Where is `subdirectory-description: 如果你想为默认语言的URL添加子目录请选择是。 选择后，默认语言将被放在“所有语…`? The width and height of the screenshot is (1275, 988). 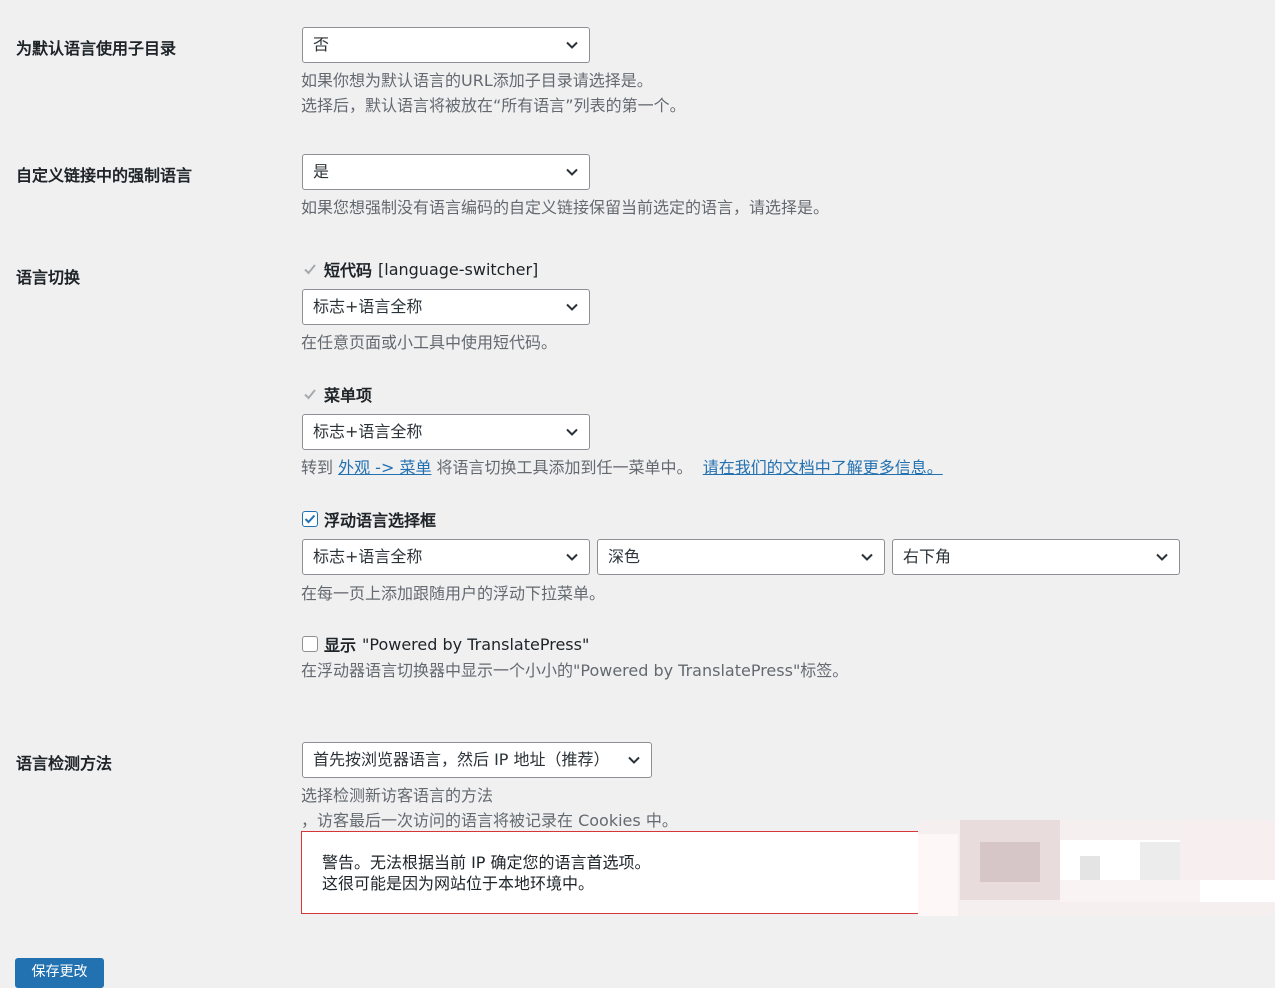 subdirectory-description: 如果你想为默认语言的URL添加子目录请选择是。 选择后，默认语言将被放在“所有语… is located at coordinates (493, 93).